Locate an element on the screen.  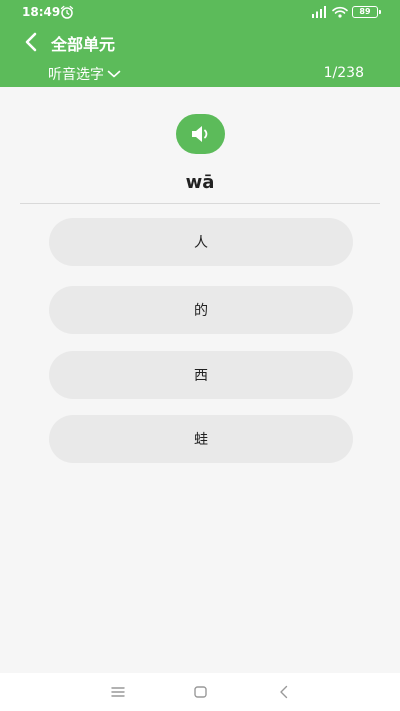
speaker-button is located at coordinates (200, 134).